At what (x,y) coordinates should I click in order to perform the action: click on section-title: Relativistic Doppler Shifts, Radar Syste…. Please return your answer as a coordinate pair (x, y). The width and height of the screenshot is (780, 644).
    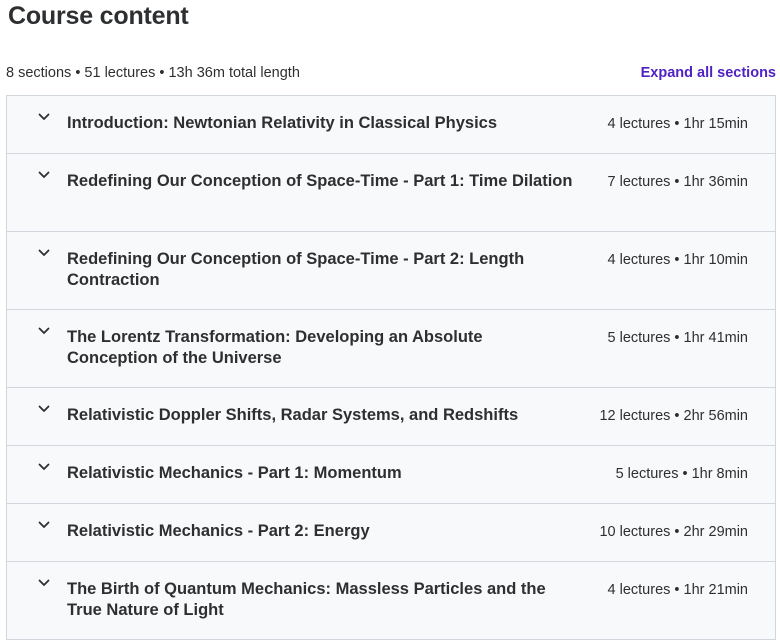
    Looking at the image, I should click on (293, 415).